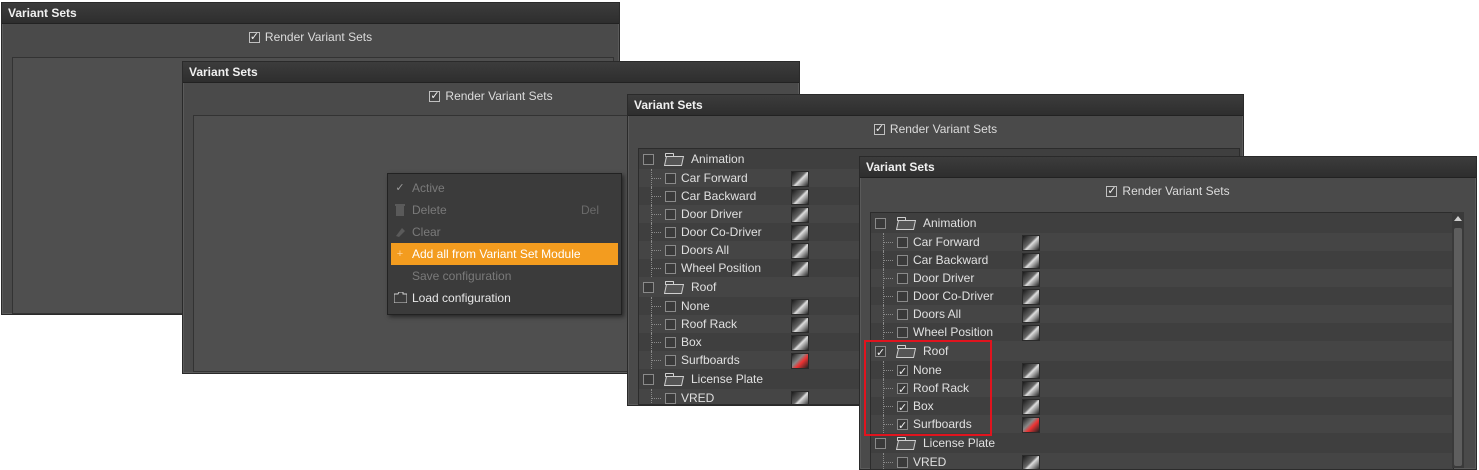 The width and height of the screenshot is (1479, 470). What do you see at coordinates (589, 210) in the screenshot?
I see `delete-shortcut: Del` at bounding box center [589, 210].